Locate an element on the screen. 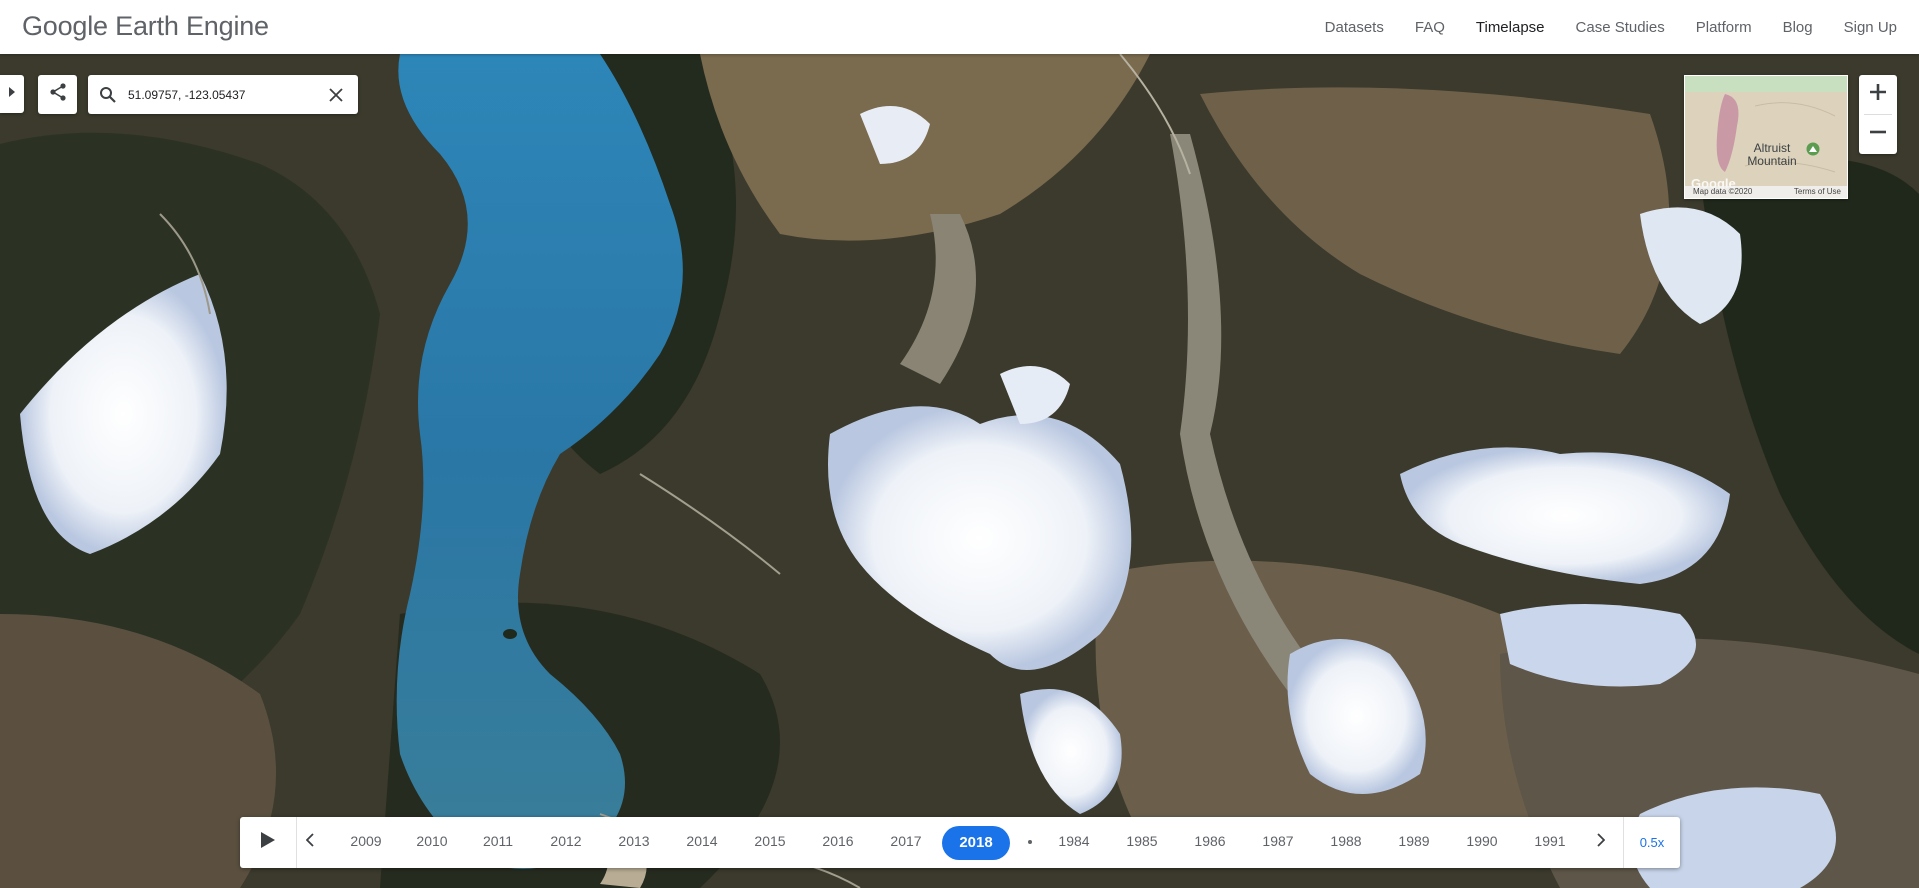  side-panel-toggle-button is located at coordinates (12, 94).